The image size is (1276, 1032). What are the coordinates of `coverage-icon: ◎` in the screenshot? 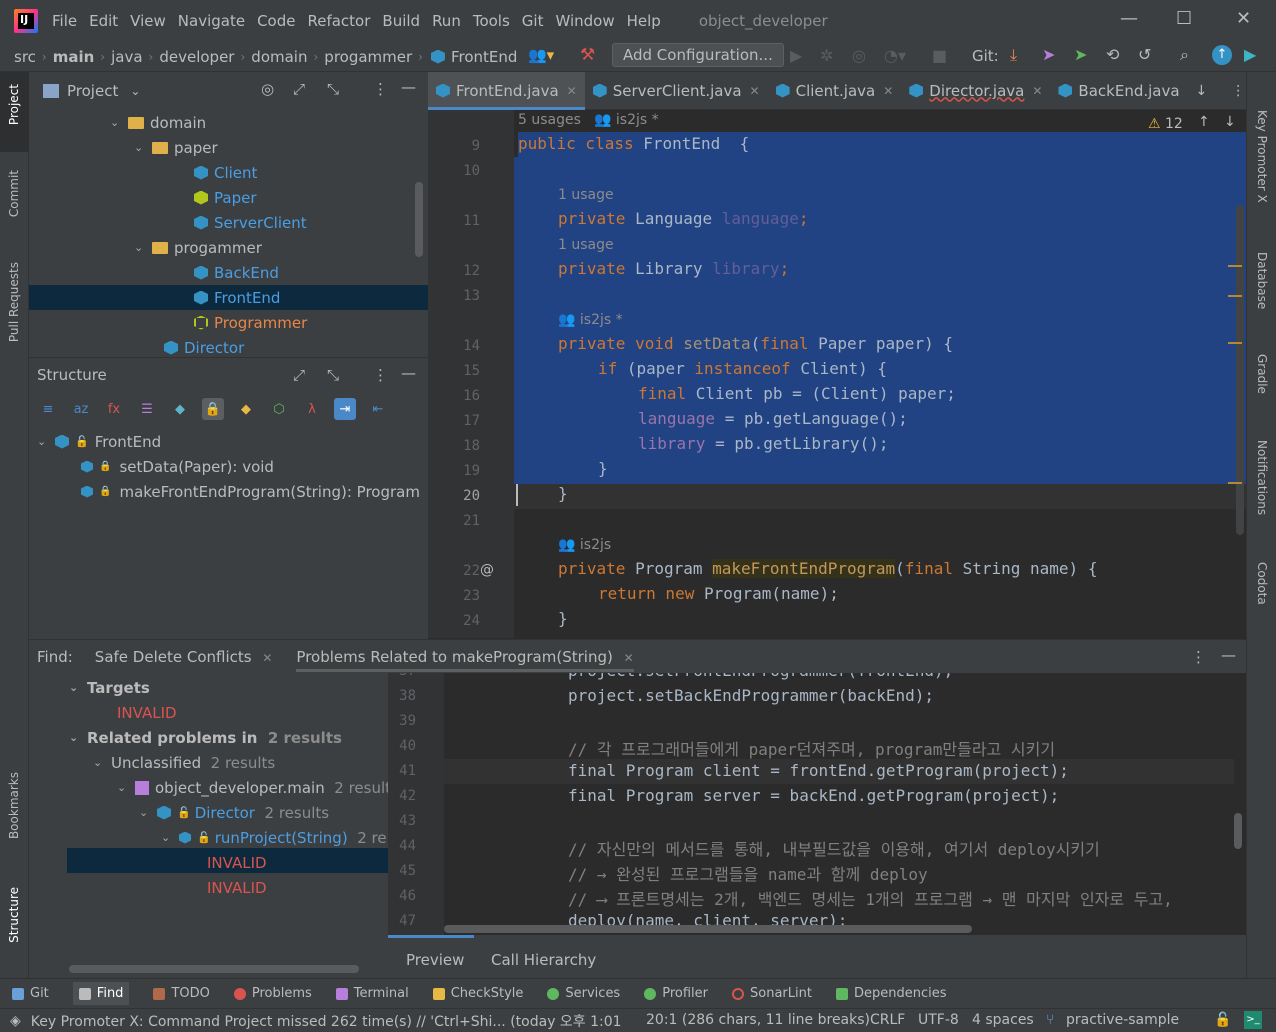 It's located at (859, 55).